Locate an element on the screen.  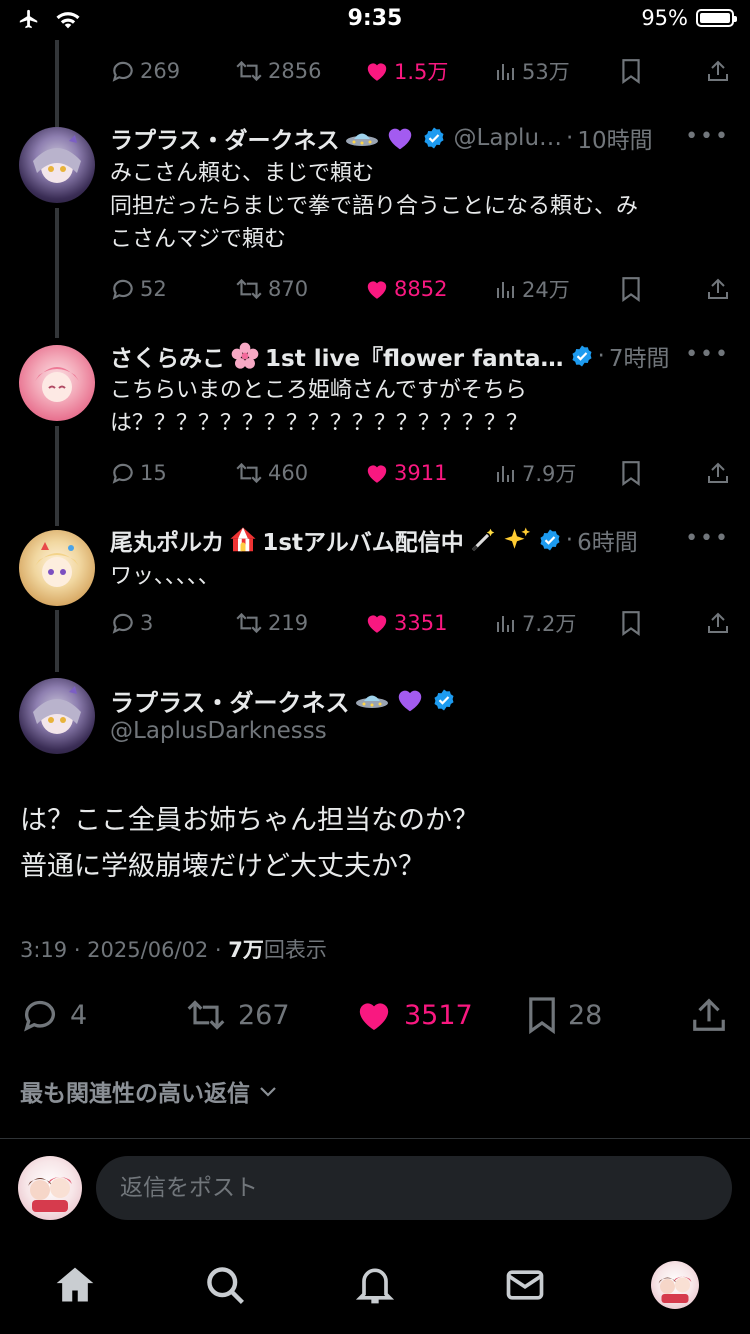
reply-button: 3 is located at coordinates (131, 623).